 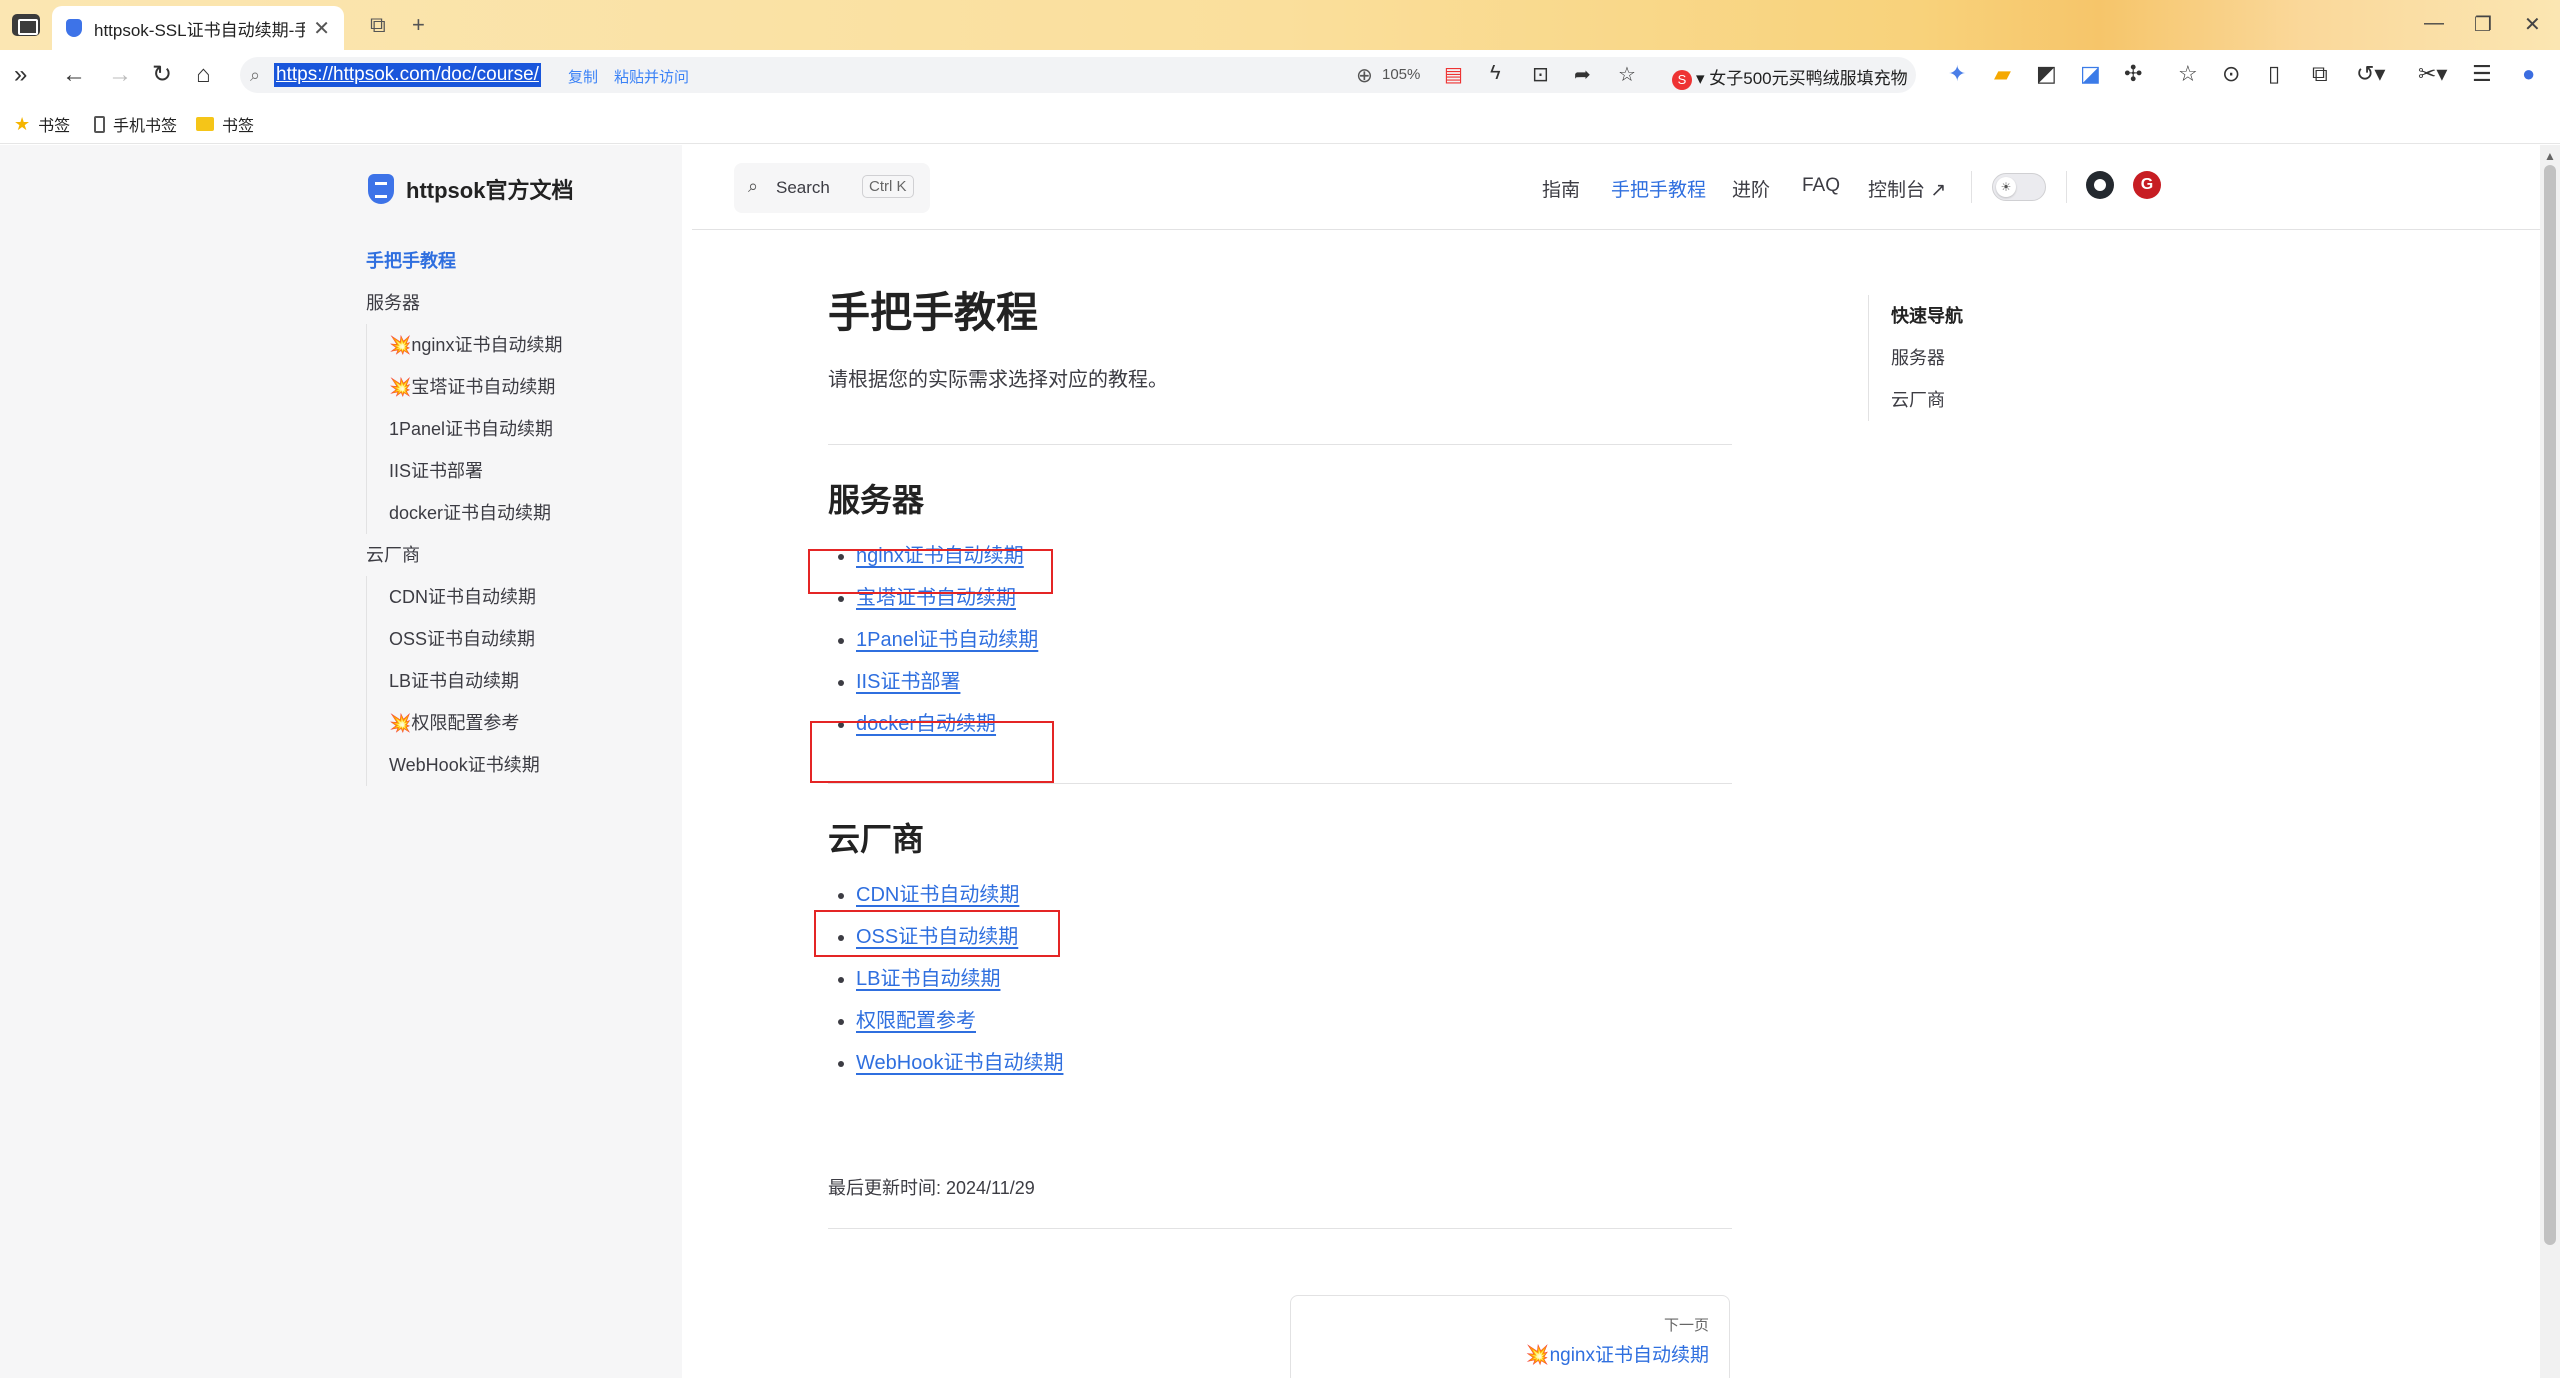 What do you see at coordinates (120, 75) in the screenshot?
I see `forward-icon: →` at bounding box center [120, 75].